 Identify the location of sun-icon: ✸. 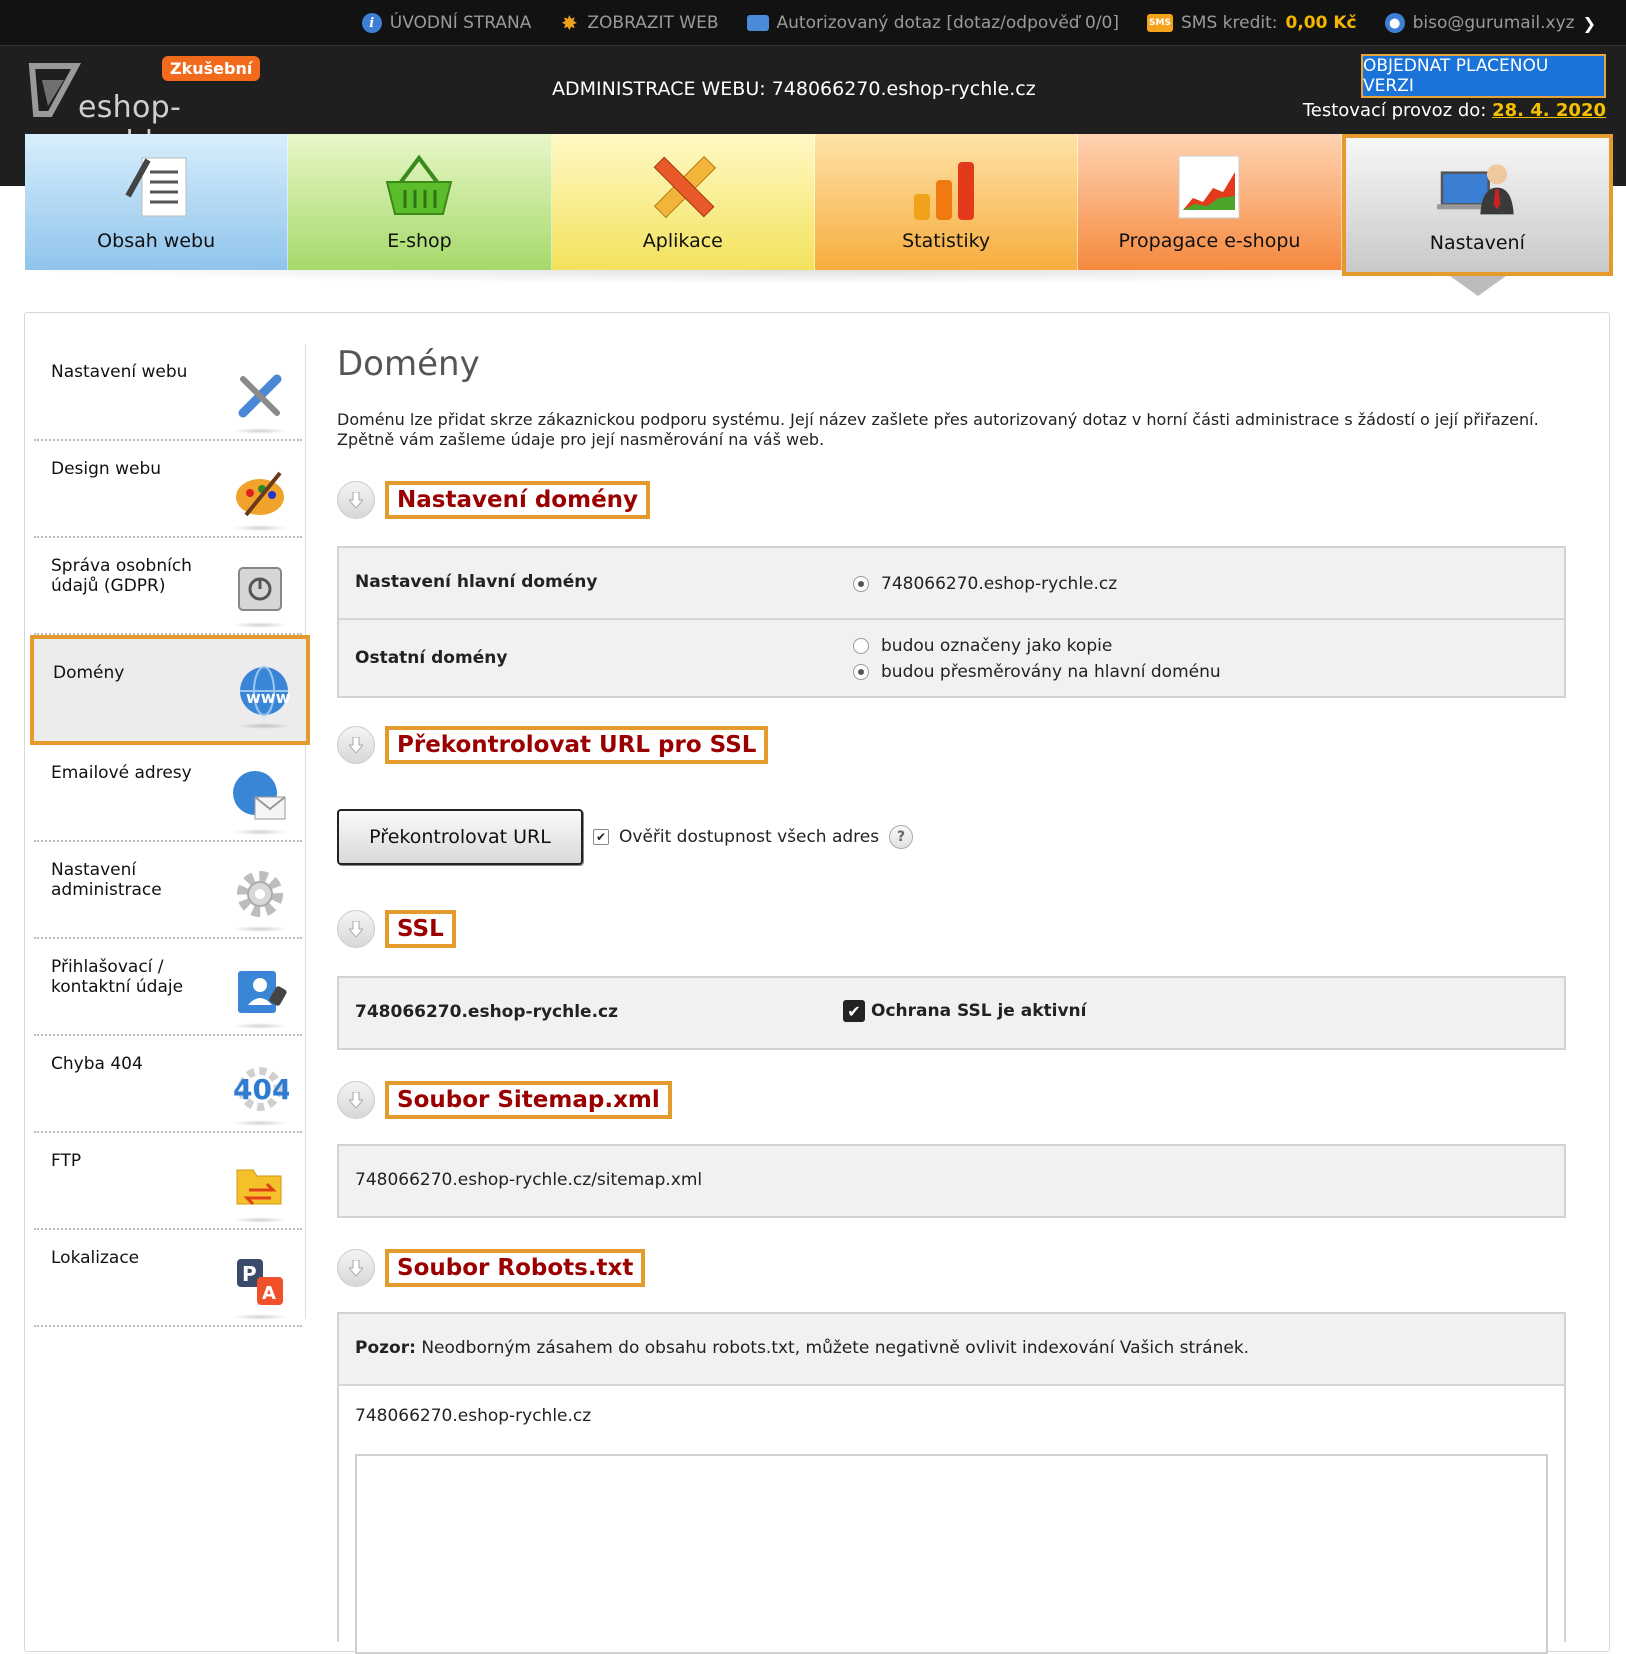
(569, 23).